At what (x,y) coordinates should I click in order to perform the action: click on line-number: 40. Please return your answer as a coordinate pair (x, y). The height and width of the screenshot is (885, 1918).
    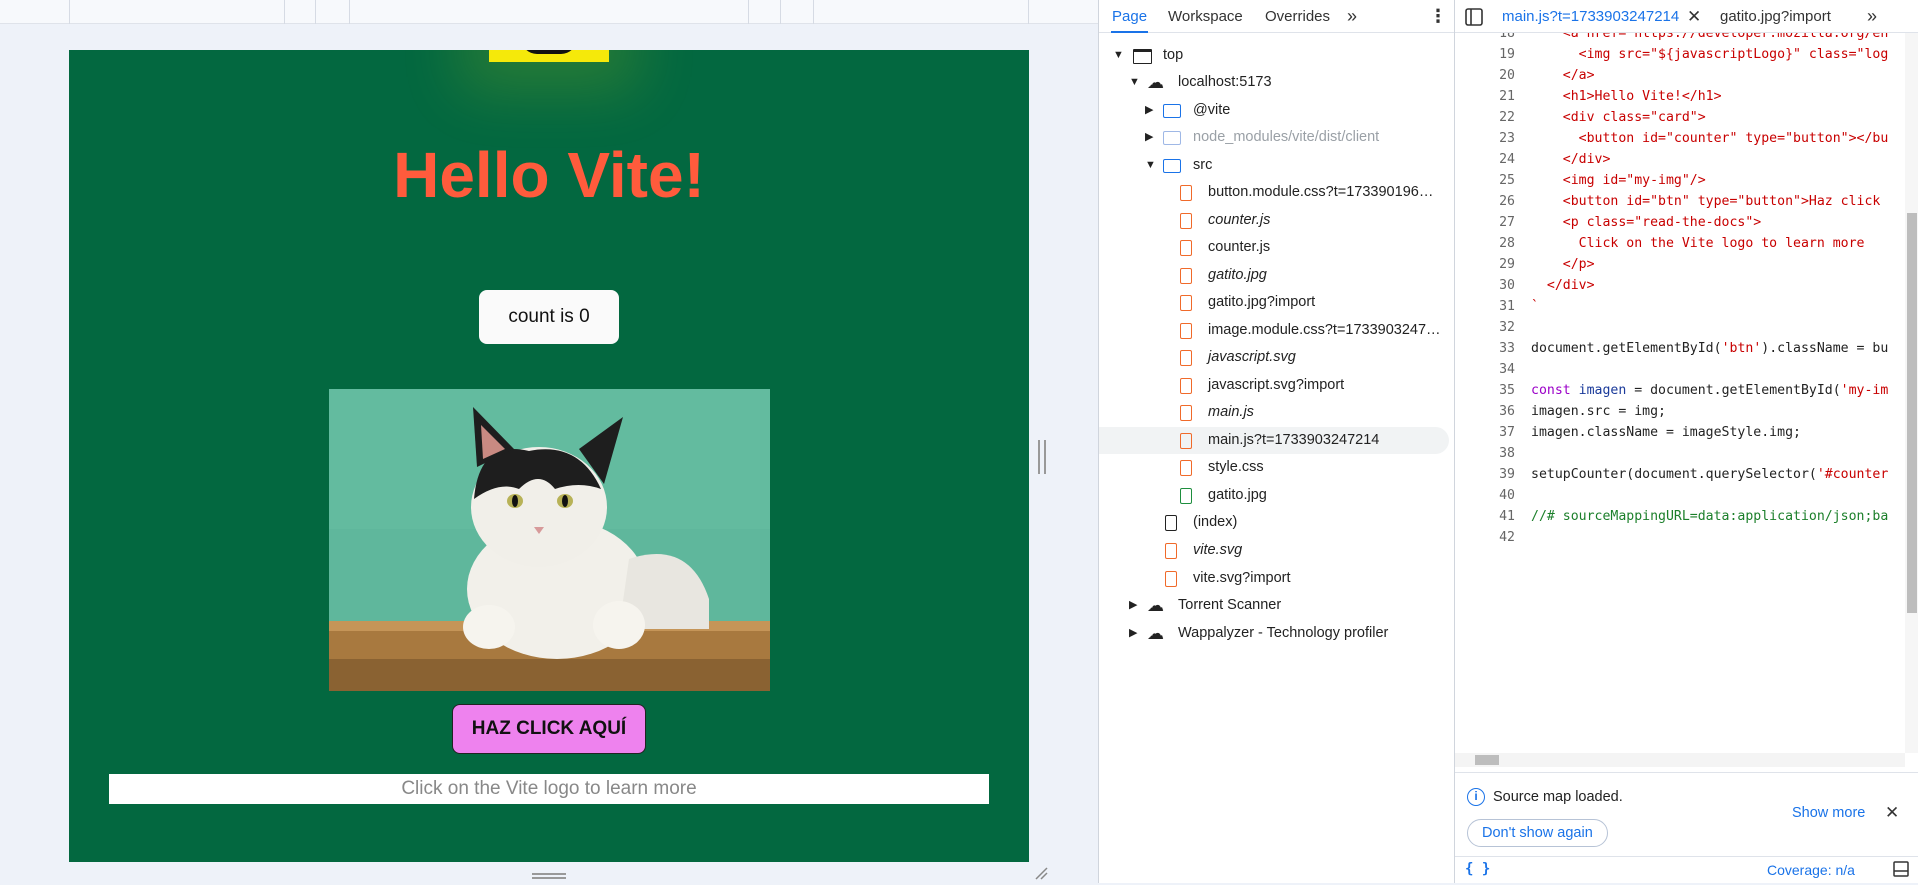
    Looking at the image, I should click on (1485, 495).